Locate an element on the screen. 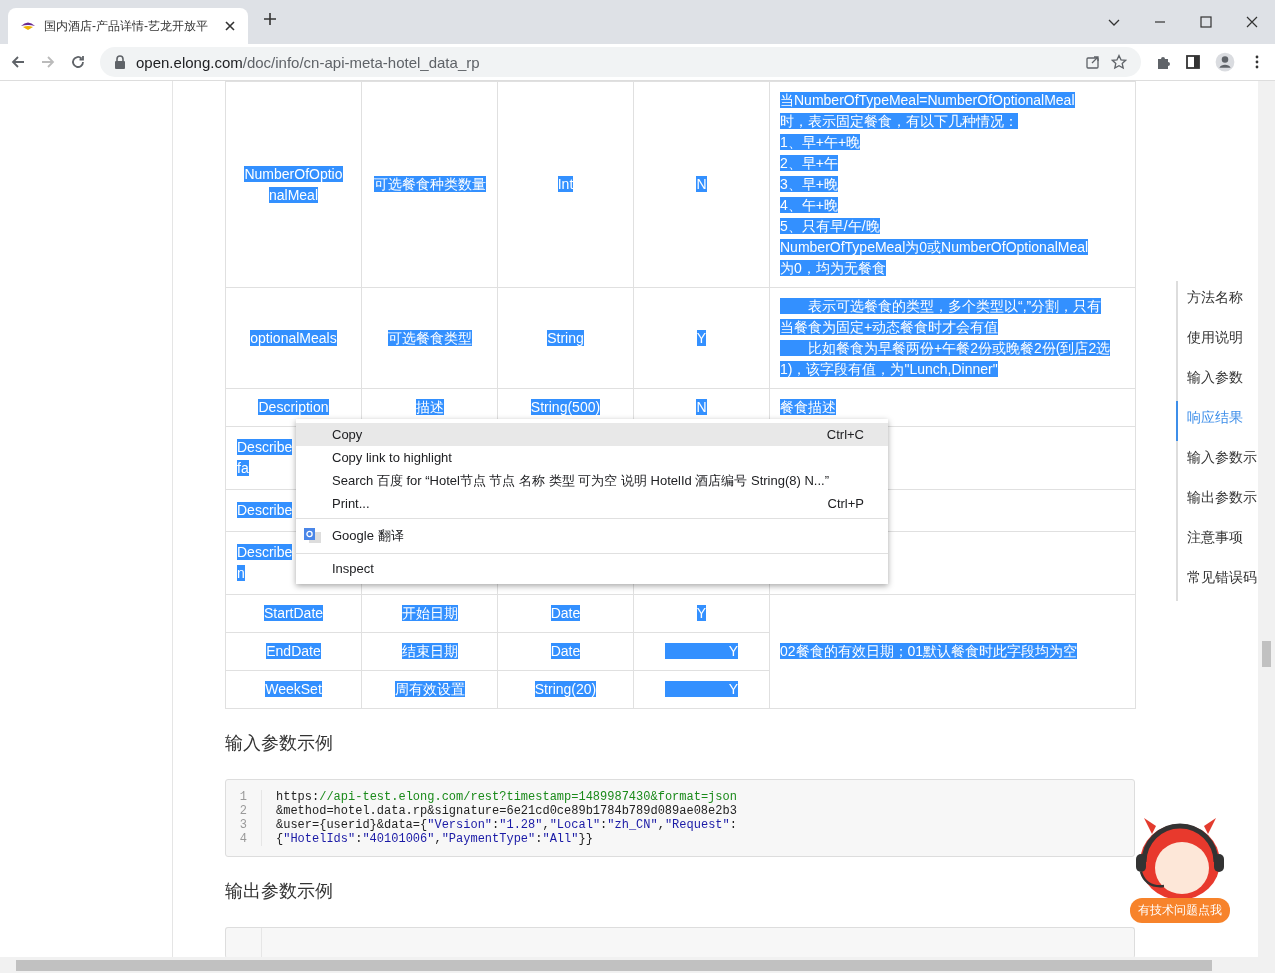 Image resolution: width=1275 pixels, height=973 pixels. toc-link: 注意事项 is located at coordinates (1216, 541).